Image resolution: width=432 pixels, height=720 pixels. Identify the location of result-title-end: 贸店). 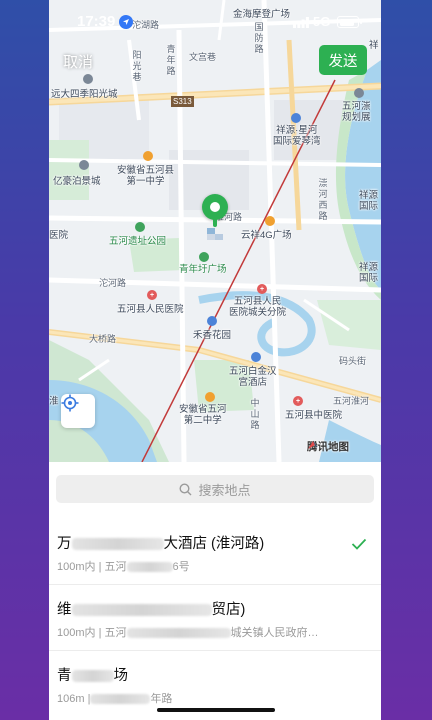
(228, 610).